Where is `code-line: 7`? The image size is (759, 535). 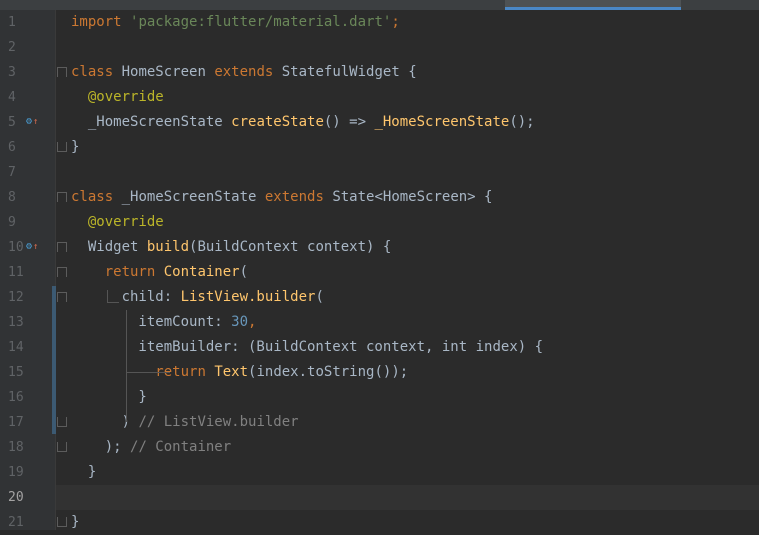 code-line: 7 is located at coordinates (379, 172).